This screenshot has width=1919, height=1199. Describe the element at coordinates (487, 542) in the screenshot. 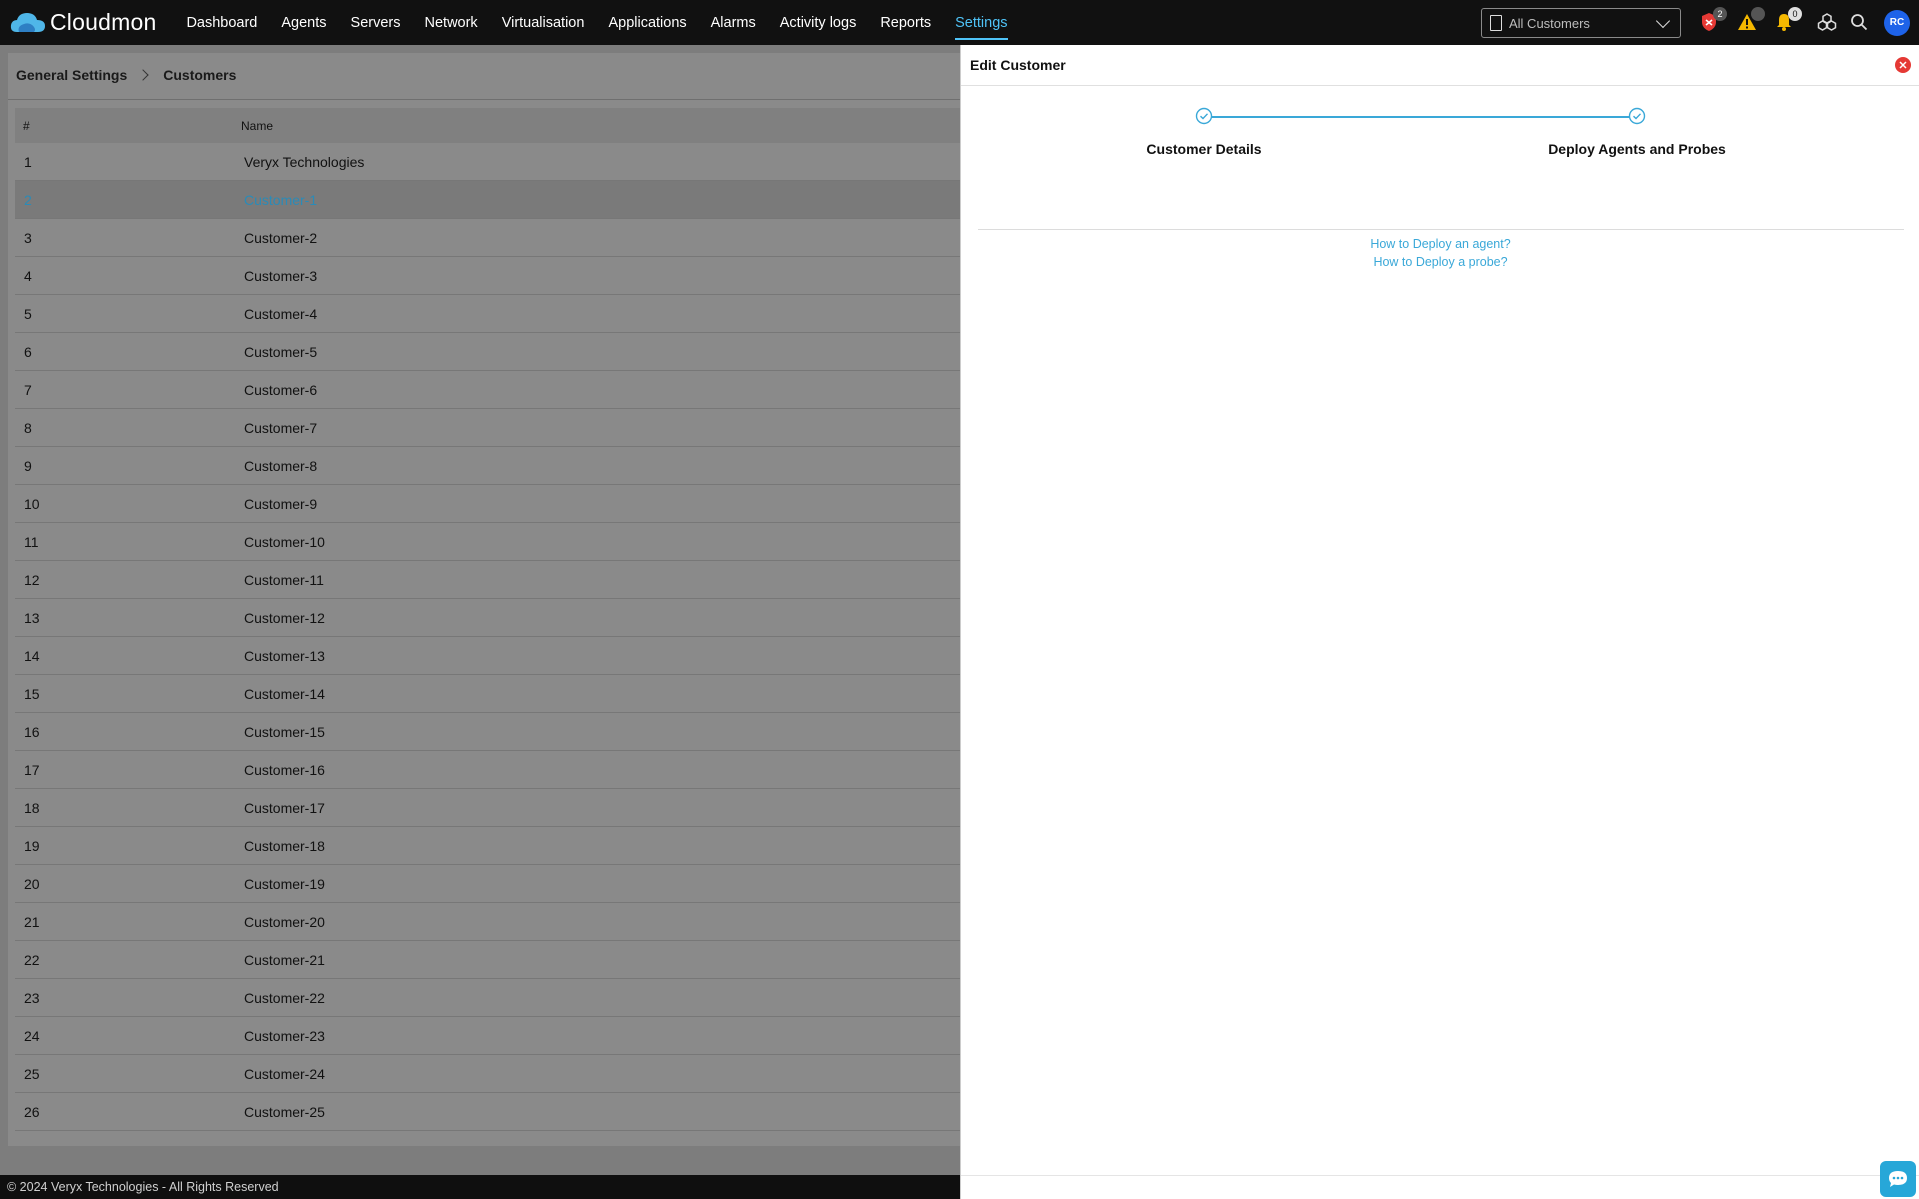

I see `table-row: 11 Customer-10` at that location.